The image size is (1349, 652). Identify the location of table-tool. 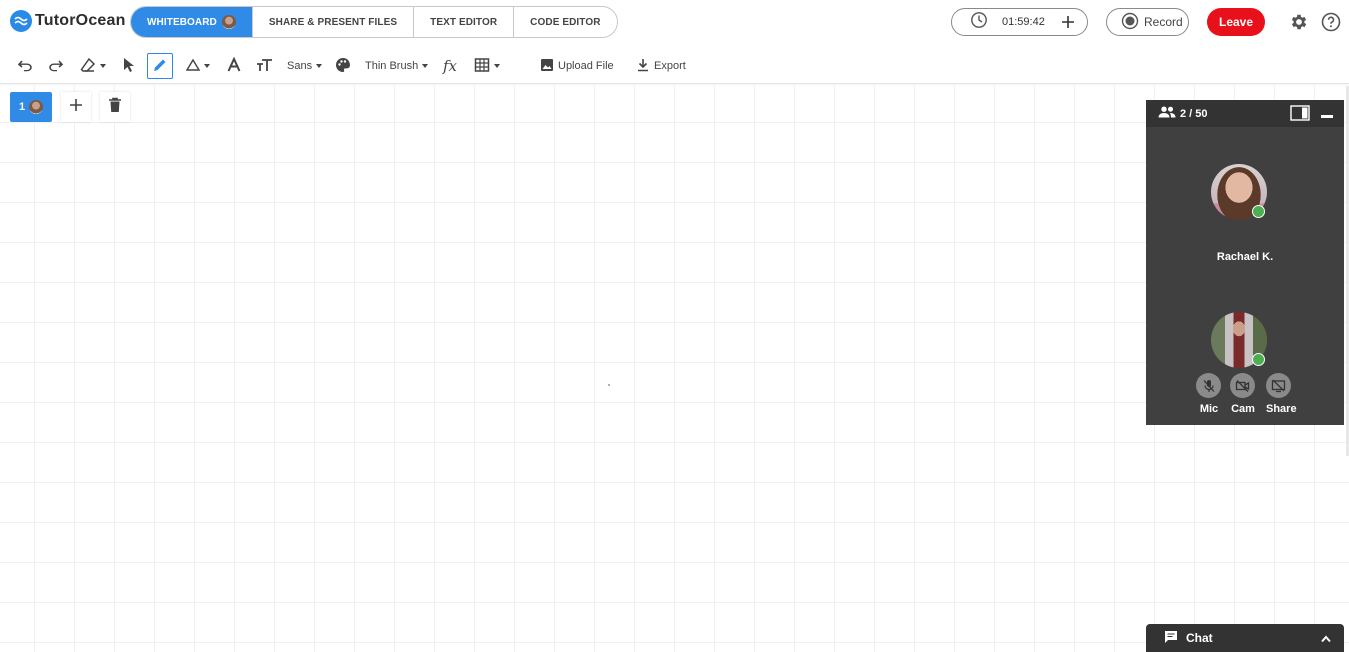
(487, 66).